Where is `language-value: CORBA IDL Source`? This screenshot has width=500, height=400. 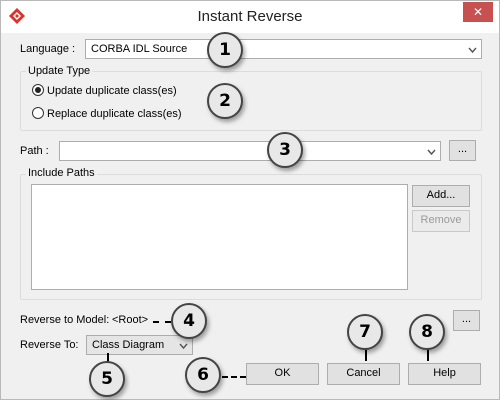
language-value: CORBA IDL Source is located at coordinates (139, 49).